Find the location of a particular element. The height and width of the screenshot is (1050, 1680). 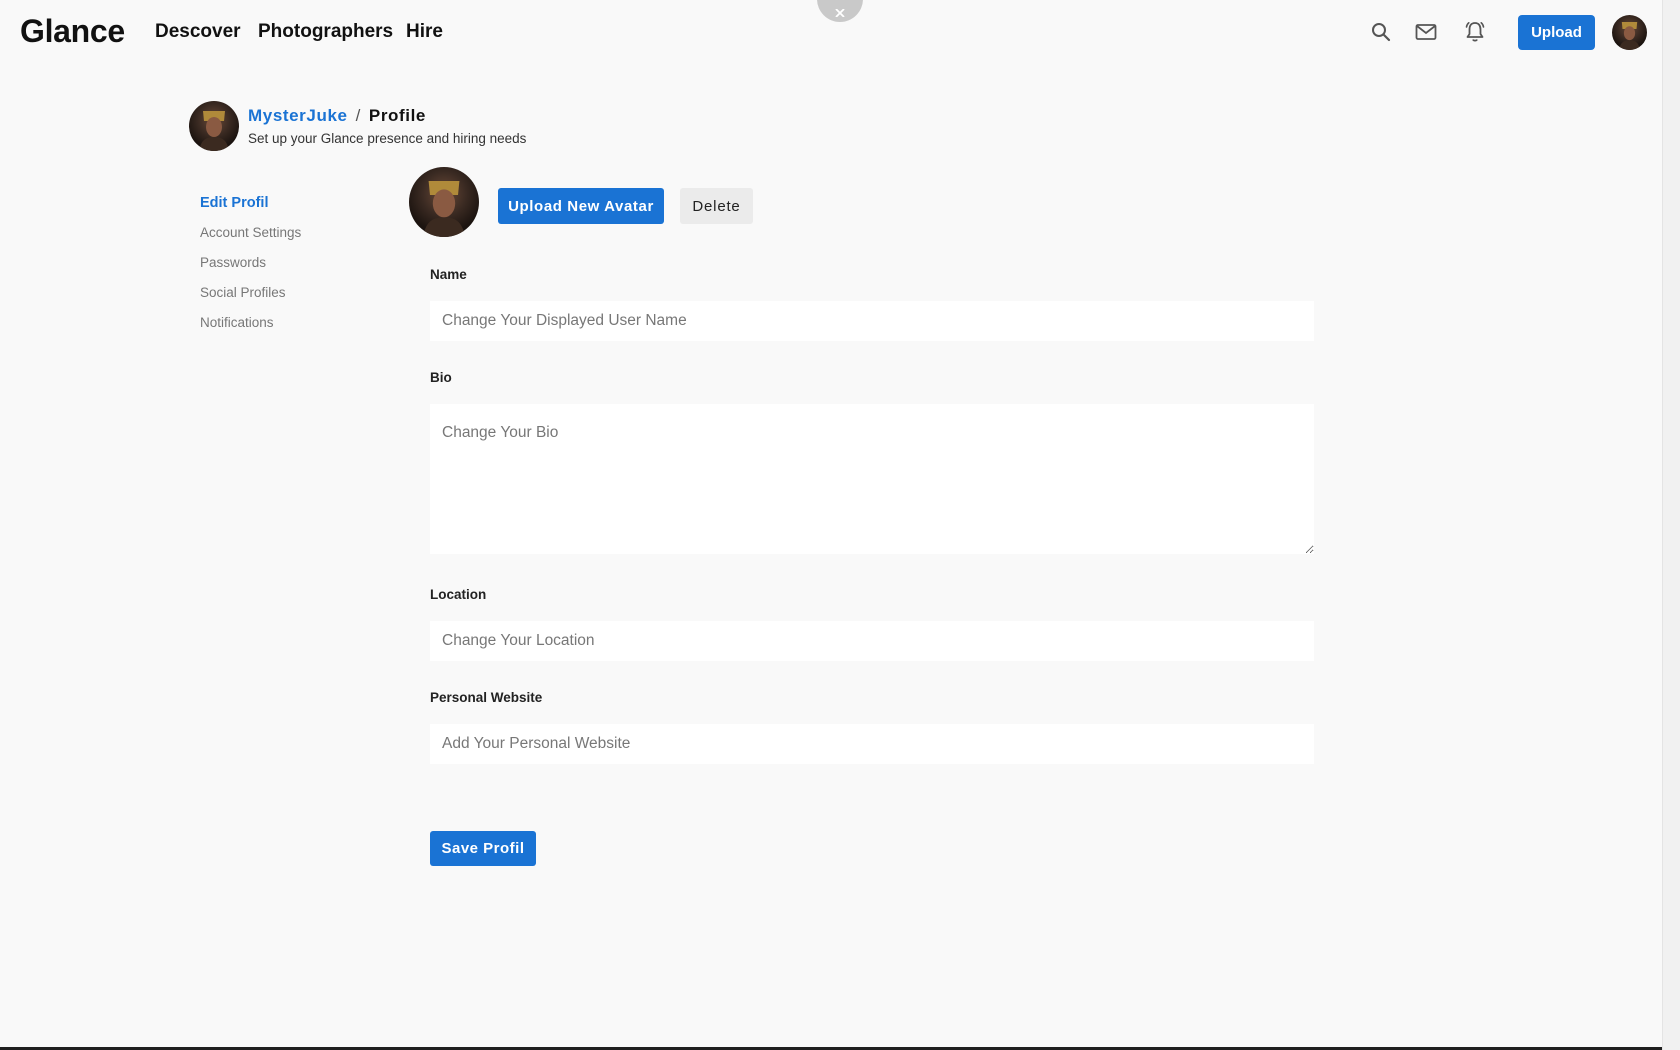

avatar is located at coordinates (1629, 32).